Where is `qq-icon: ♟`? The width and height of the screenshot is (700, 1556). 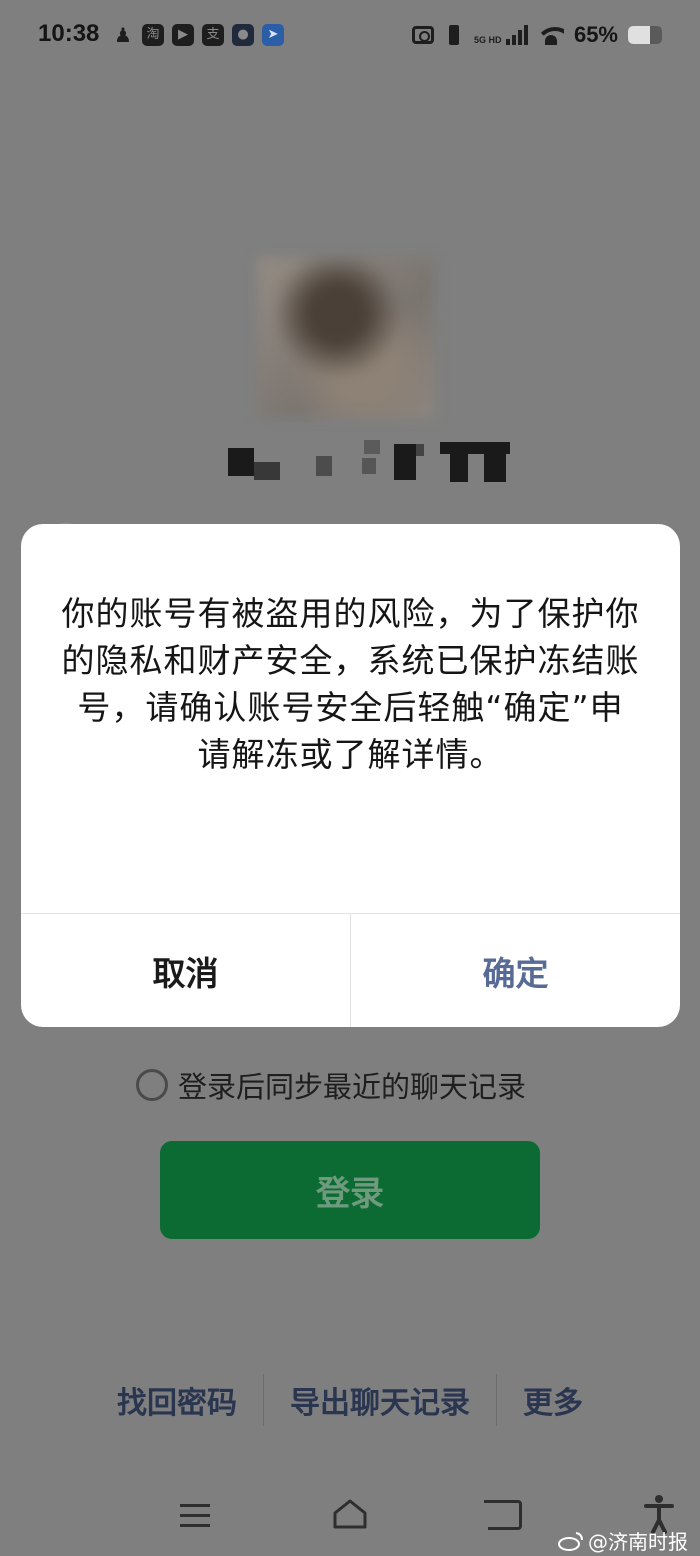
qq-icon: ♟ is located at coordinates (123, 35).